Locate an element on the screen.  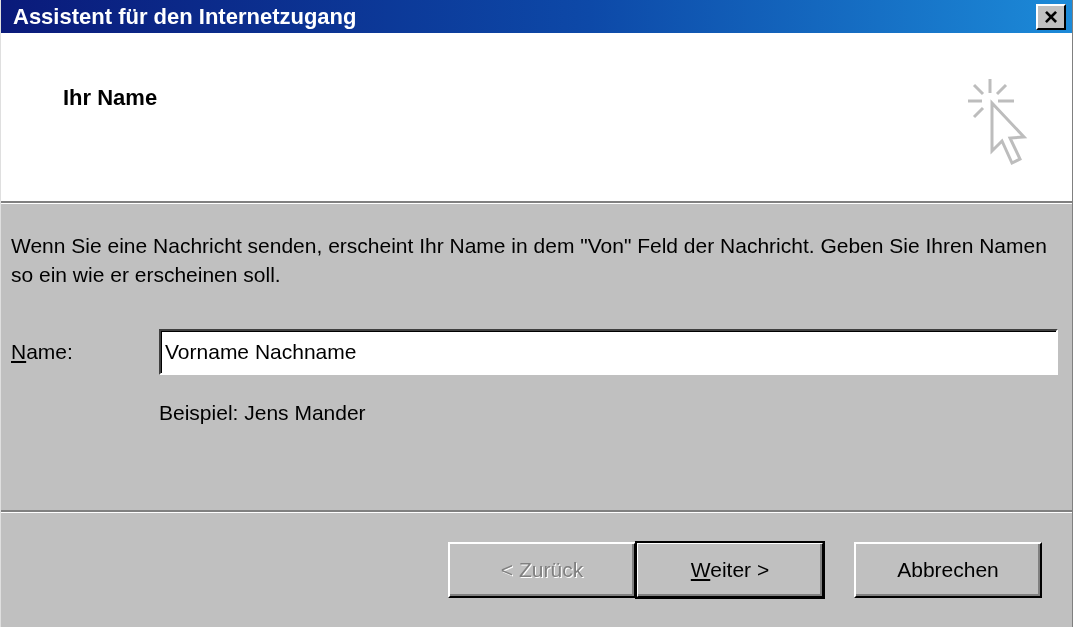
next-button: Weiter > is located at coordinates (730, 570).